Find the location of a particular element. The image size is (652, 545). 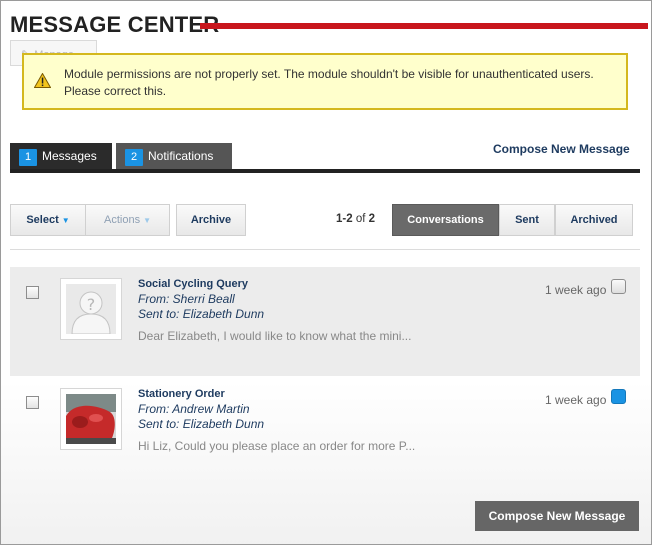

tab-messages-count: 1 is located at coordinates (28, 157).